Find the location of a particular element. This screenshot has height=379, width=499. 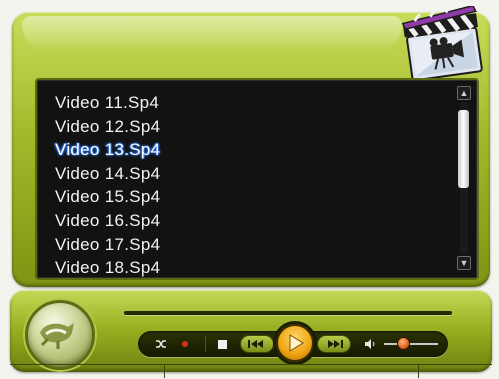

disc-button is located at coordinates (60, 335).